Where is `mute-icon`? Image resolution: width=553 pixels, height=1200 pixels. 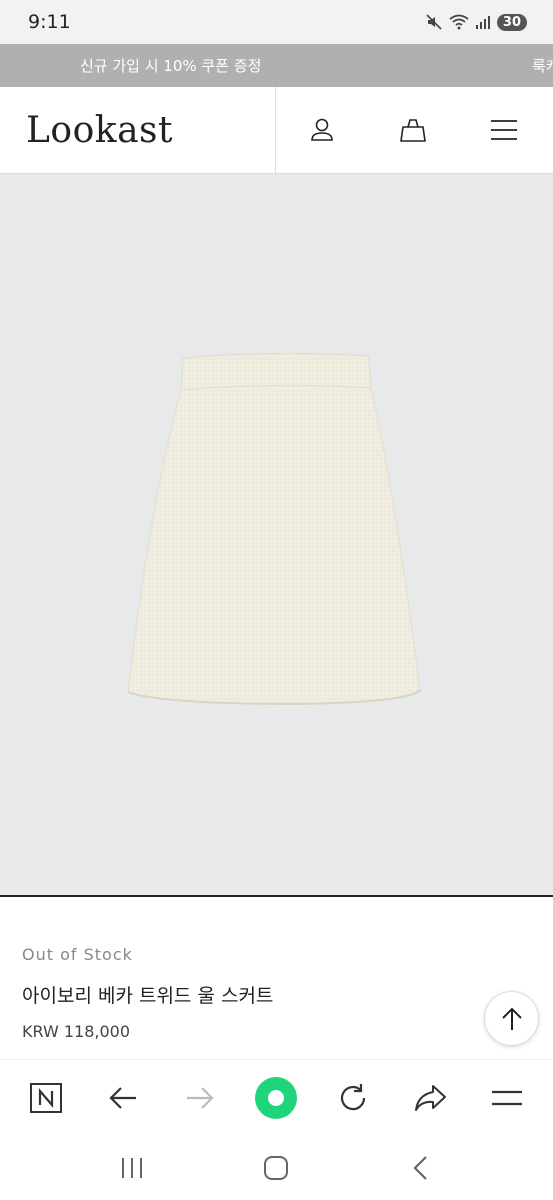
mute-icon is located at coordinates (434, 22).